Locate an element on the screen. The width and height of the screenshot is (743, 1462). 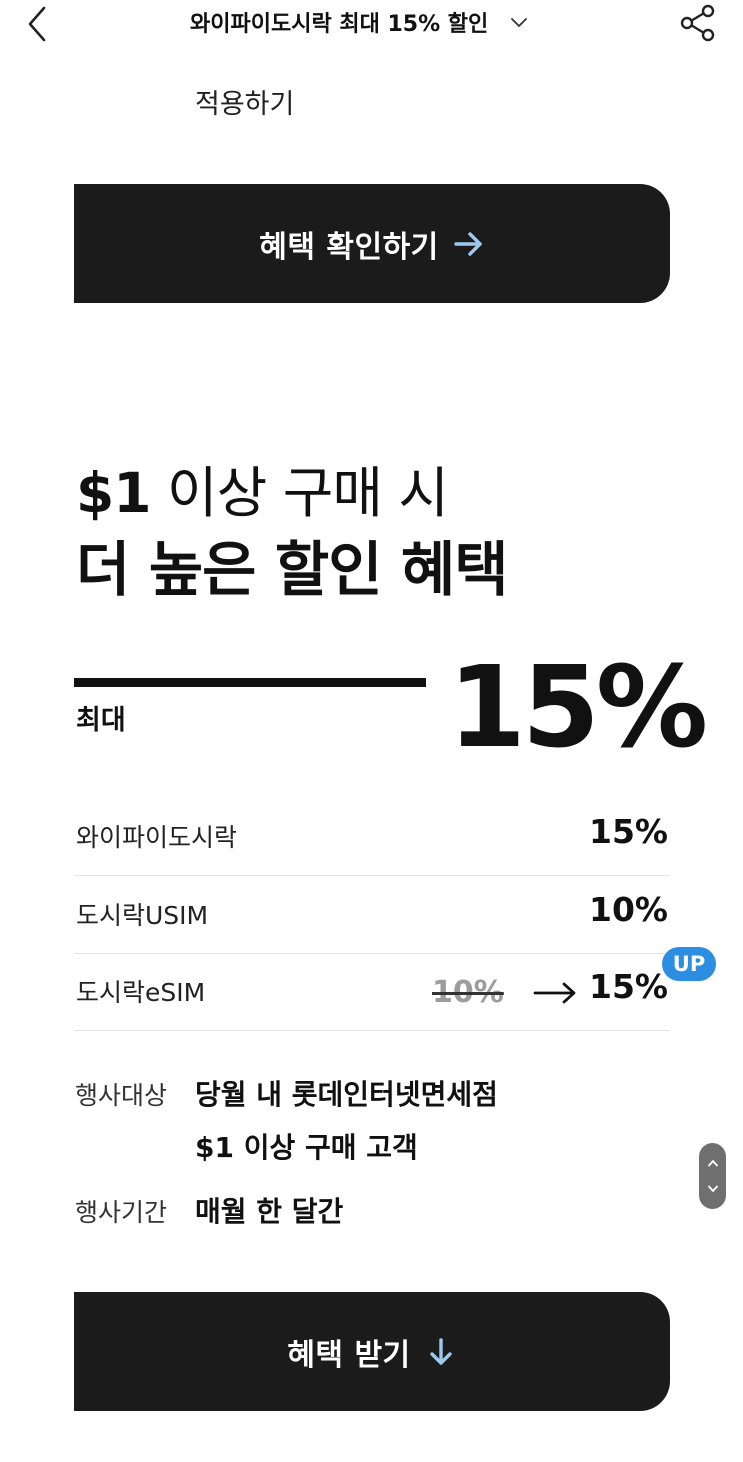
event-target-label: 행사대상 is located at coordinates (121, 1095).